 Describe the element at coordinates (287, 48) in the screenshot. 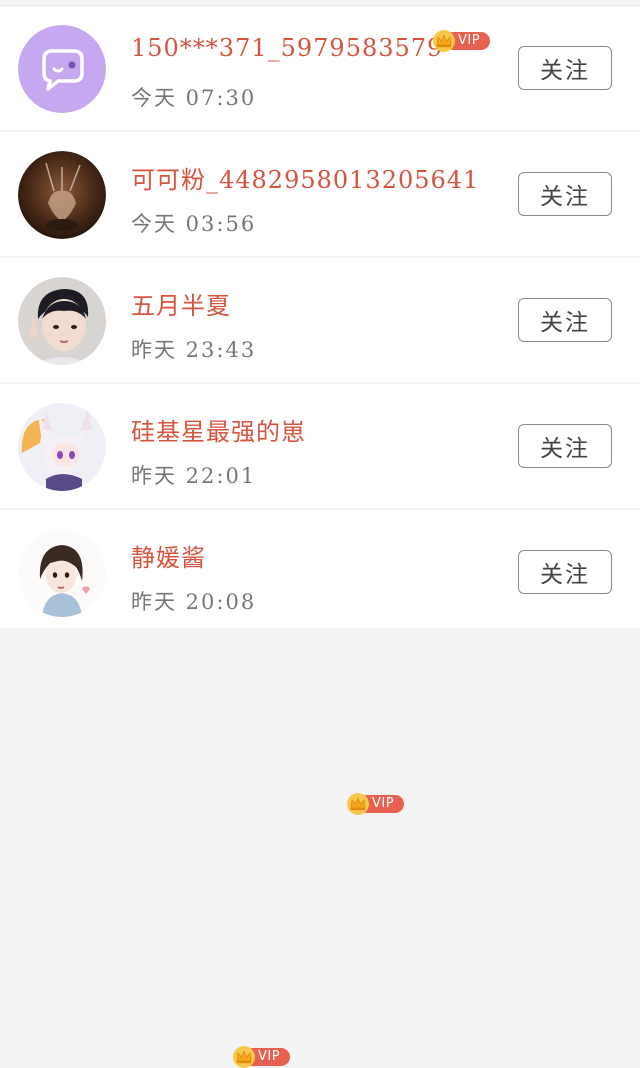

I see `username: 150***371_5979583579` at that location.